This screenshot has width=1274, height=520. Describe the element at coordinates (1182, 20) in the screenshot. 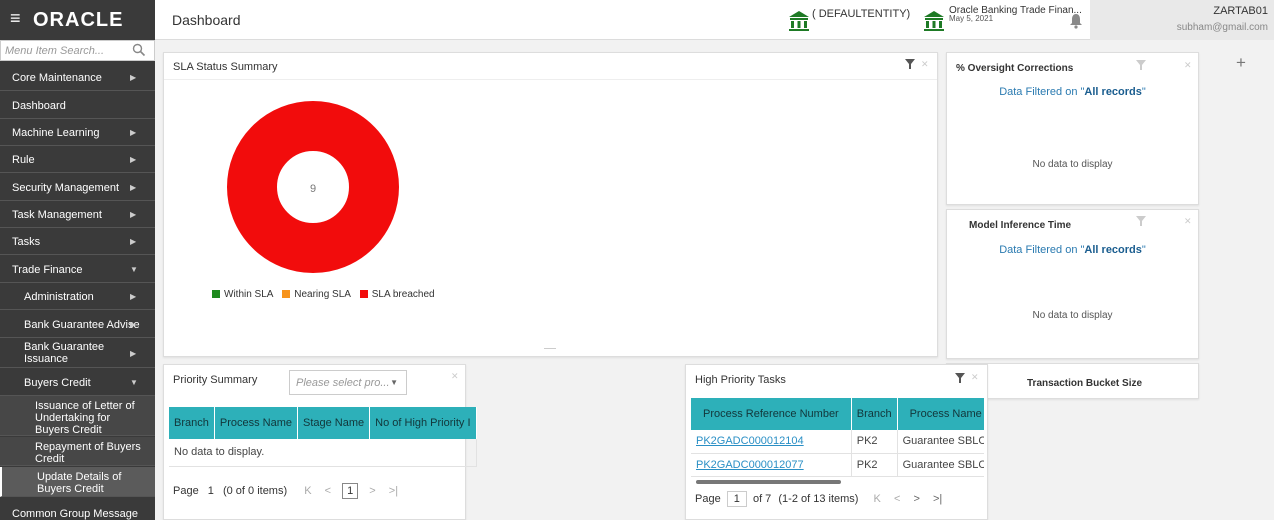

I see `user-menu: ZARTAB01 subham@gmail.com` at that location.